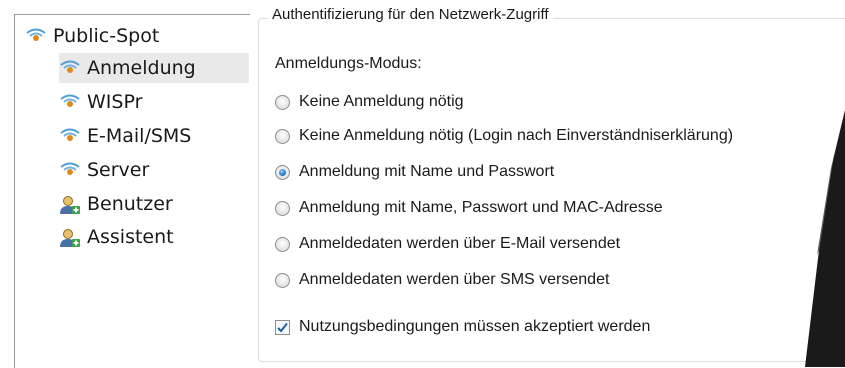  What do you see at coordinates (154, 102) in the screenshot?
I see `tree-item-wispr: WISPr` at bounding box center [154, 102].